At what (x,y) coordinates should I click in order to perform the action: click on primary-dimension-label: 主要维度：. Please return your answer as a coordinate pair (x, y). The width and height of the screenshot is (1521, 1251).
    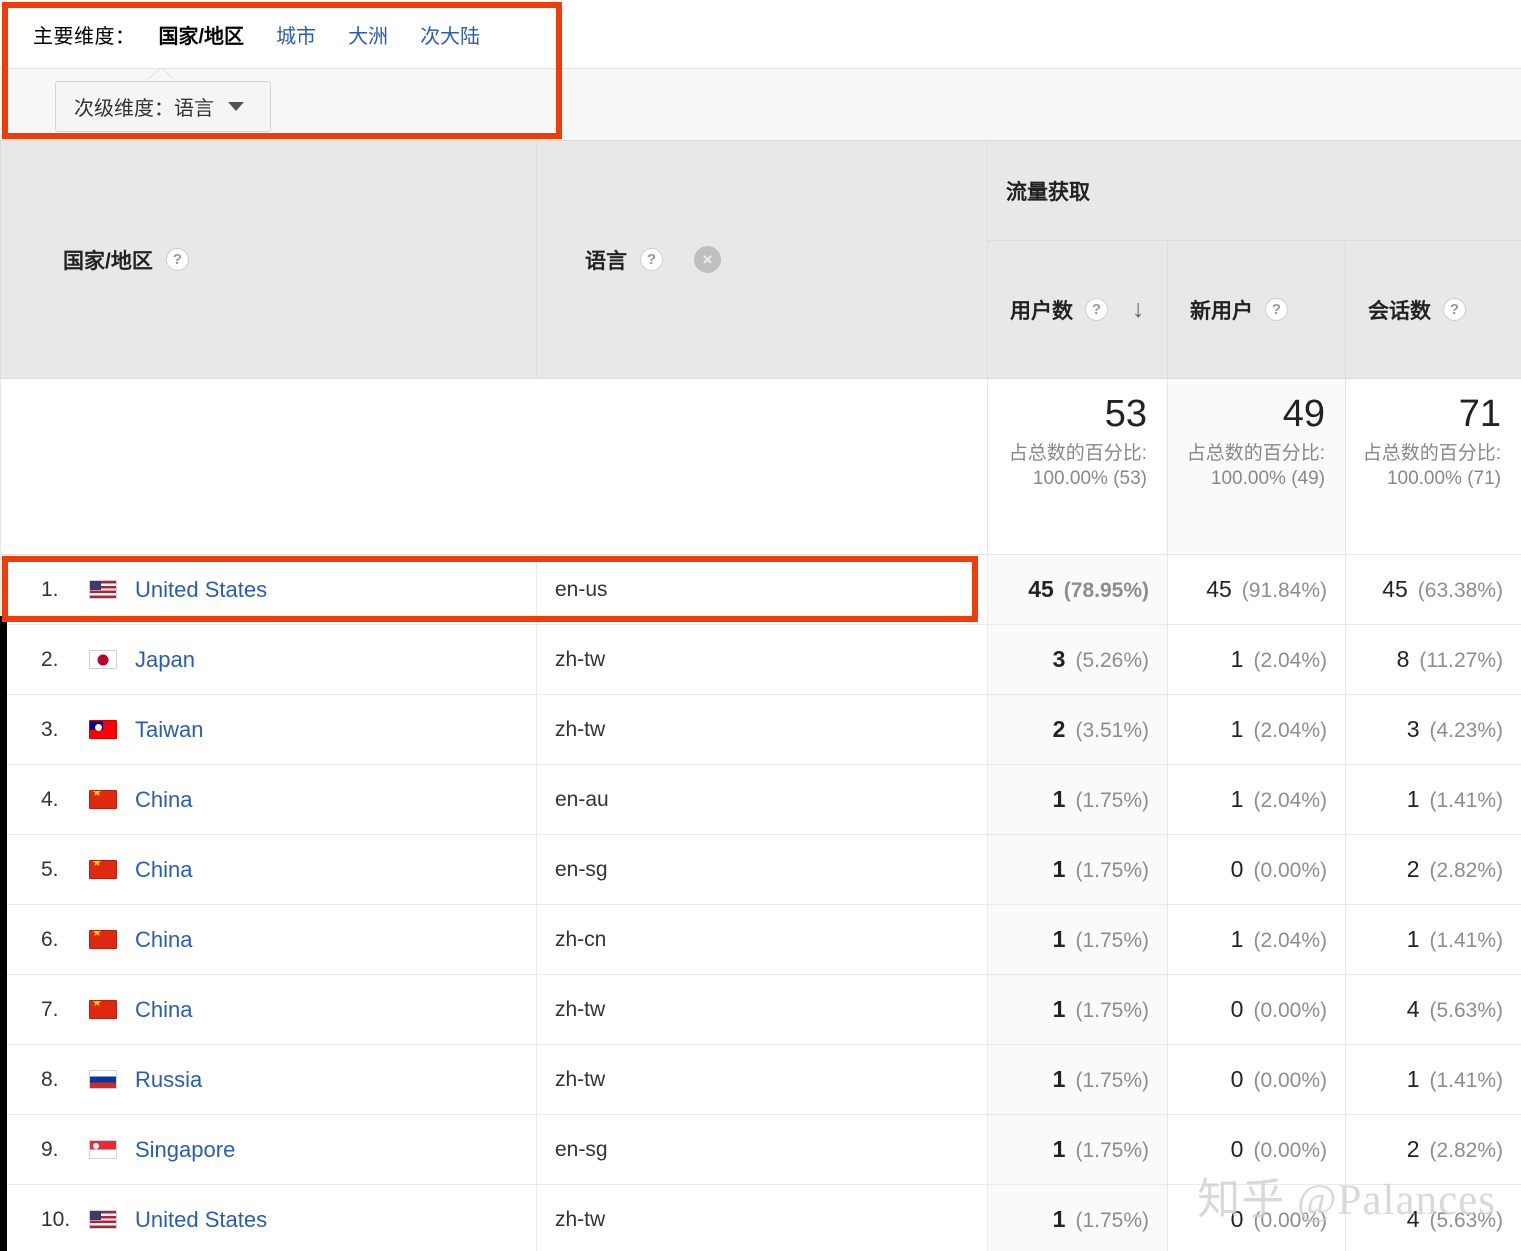
    Looking at the image, I should click on (84, 36).